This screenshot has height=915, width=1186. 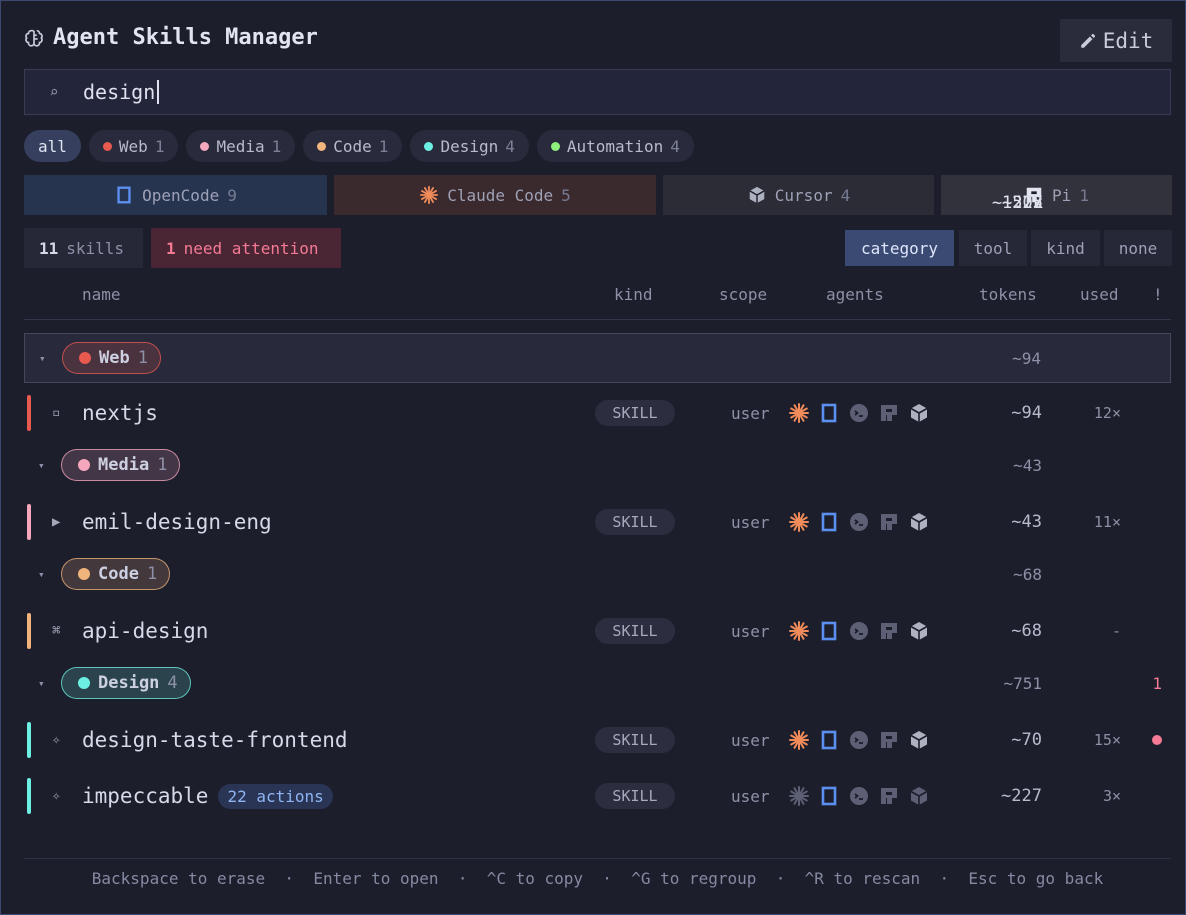 I want to click on square-icon: ▫, so click(x=56, y=413).